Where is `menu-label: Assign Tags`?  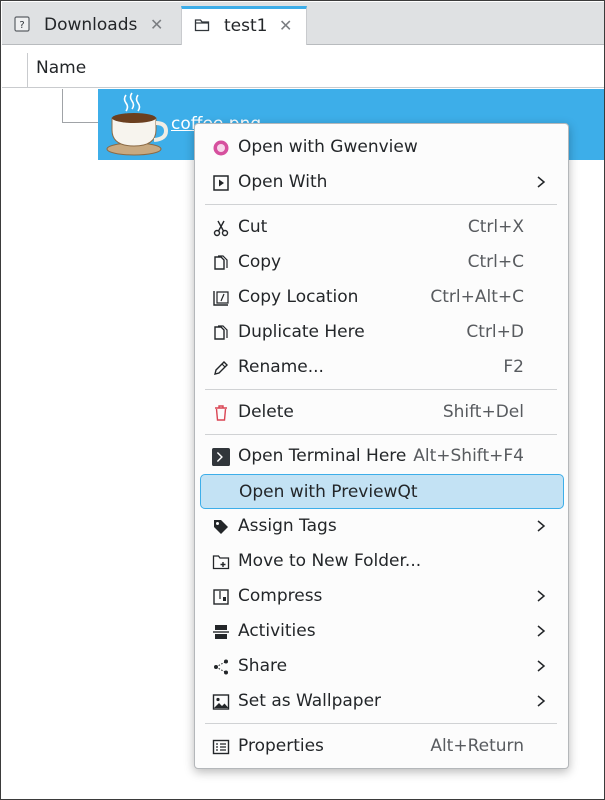 menu-label: Assign Tags is located at coordinates (287, 526).